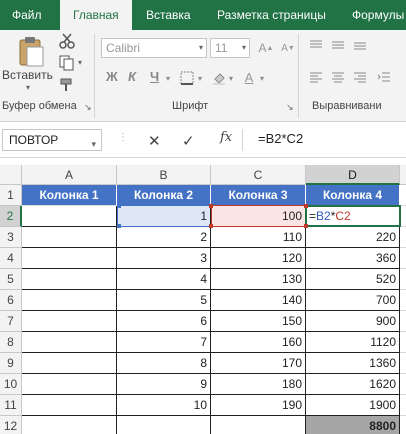 The image size is (406, 434). Describe the element at coordinates (67, 63) in the screenshot. I see `copy-icon` at that location.